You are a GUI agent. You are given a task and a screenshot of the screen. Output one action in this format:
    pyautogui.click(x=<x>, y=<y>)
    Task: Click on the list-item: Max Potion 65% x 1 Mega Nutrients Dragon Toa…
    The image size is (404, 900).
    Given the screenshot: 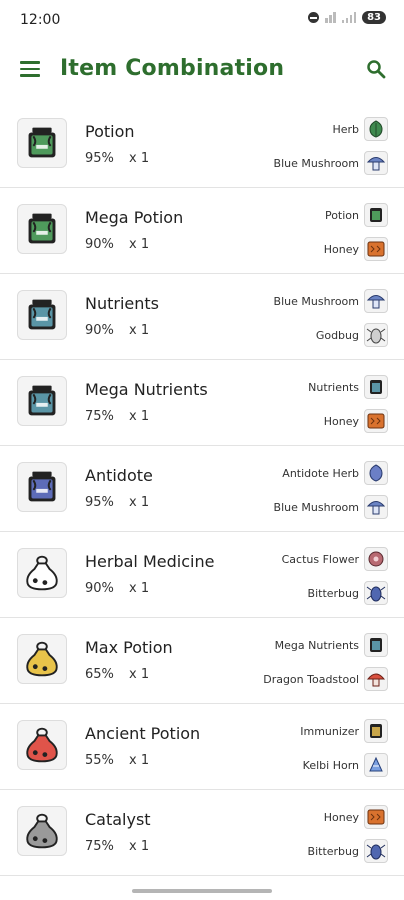 What is the action you would take?
    pyautogui.click(x=202, y=661)
    